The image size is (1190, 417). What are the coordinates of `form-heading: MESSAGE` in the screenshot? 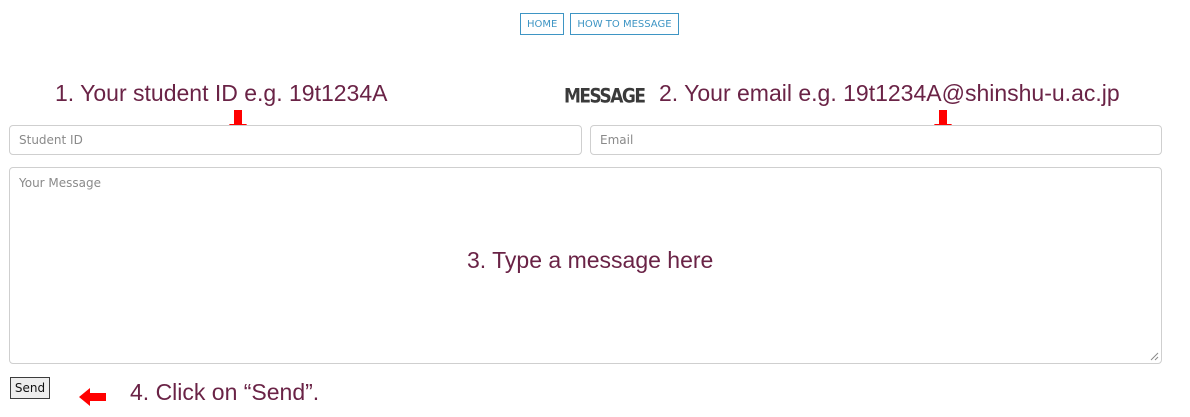 It's located at (605, 96).